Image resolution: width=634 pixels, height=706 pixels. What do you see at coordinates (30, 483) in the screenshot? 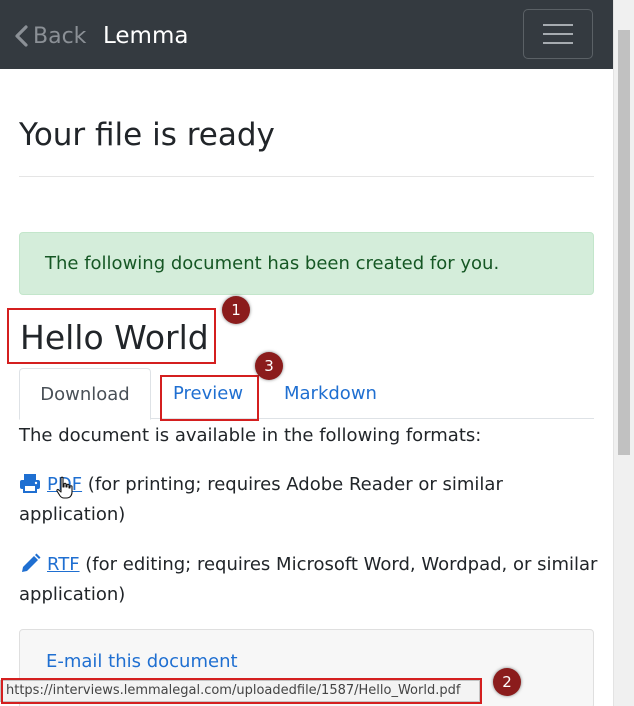
I see `printer-icon` at bounding box center [30, 483].